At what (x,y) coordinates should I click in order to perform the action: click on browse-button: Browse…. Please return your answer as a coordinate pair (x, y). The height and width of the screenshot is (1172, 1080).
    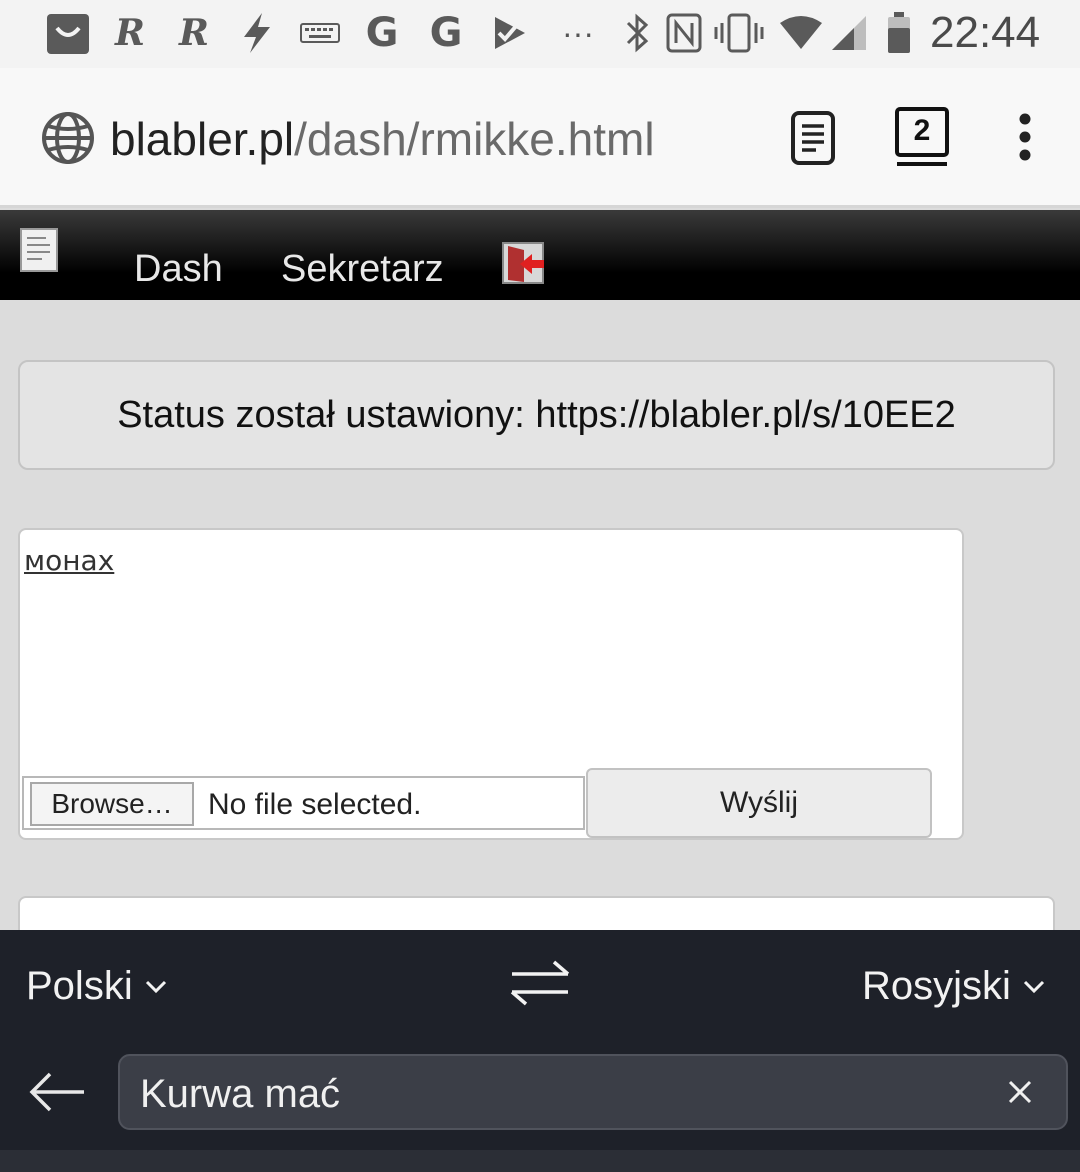
    Looking at the image, I should click on (112, 804).